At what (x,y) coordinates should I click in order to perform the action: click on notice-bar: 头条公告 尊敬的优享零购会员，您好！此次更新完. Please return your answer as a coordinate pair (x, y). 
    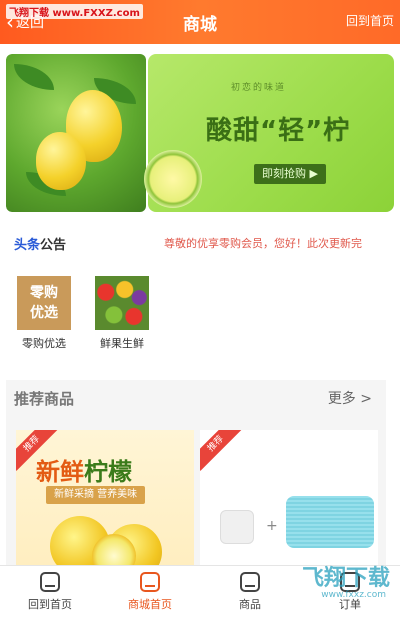
    Looking at the image, I should click on (204, 243).